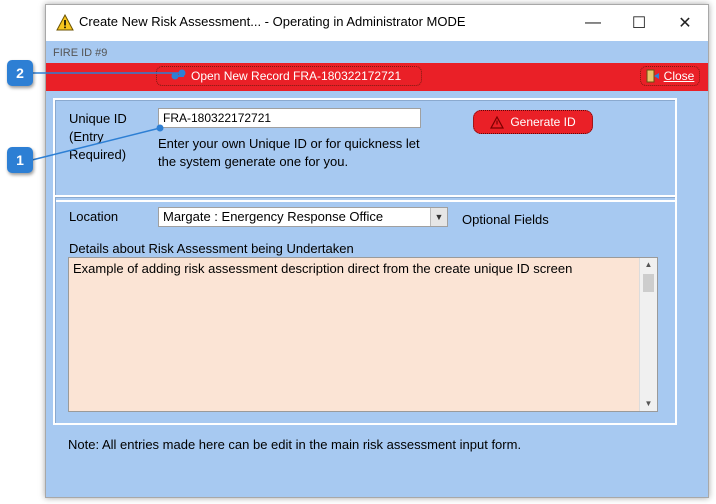 This screenshot has width=716, height=504. What do you see at coordinates (648, 404) in the screenshot?
I see `scroll-down-icon: ▼` at bounding box center [648, 404].